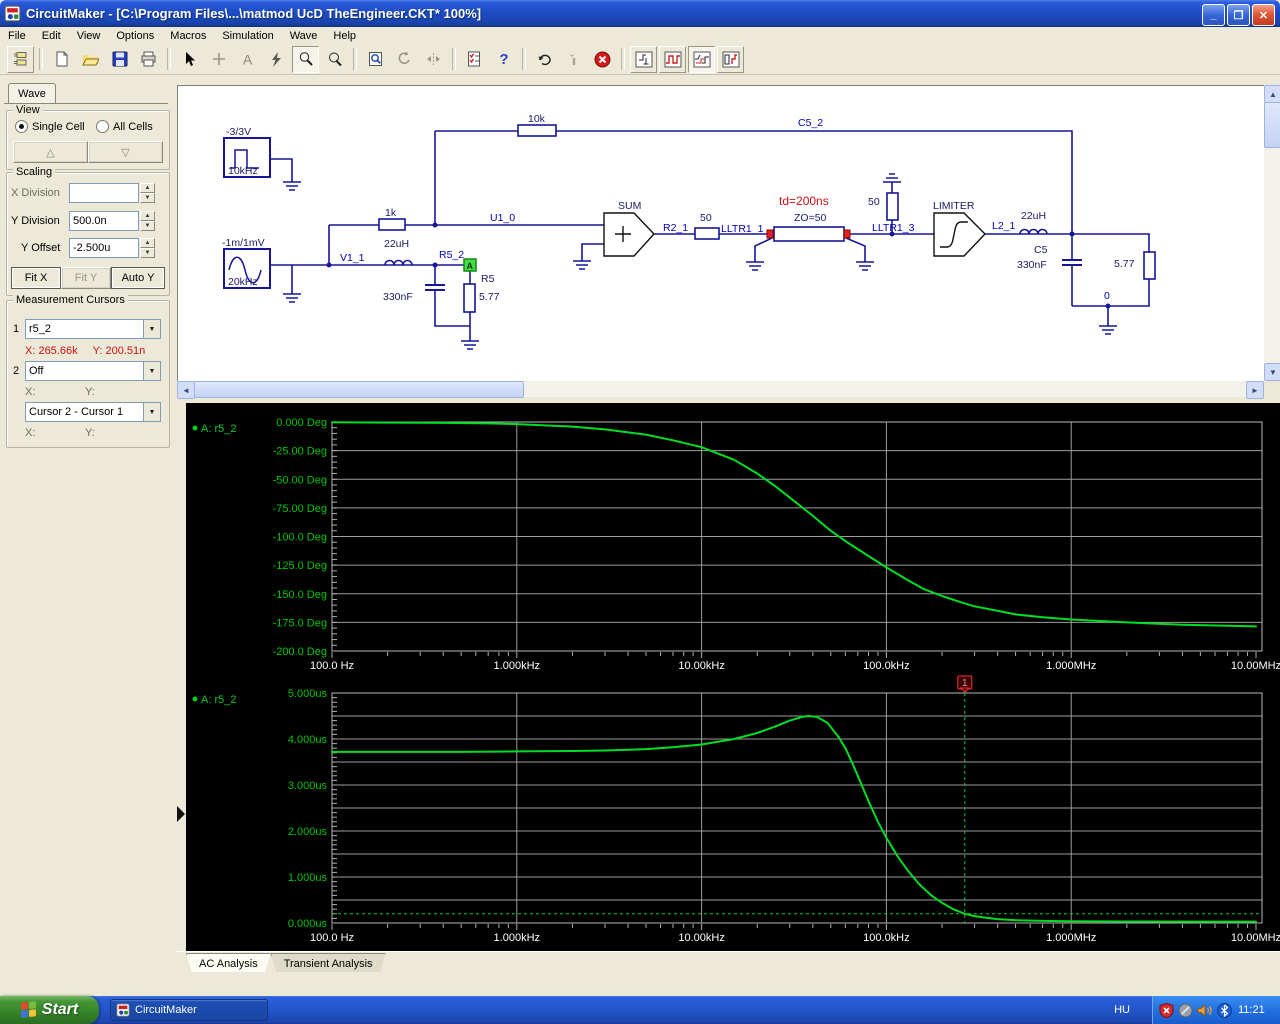 This screenshot has height=1024, width=1280. Describe the element at coordinates (300, 452) in the screenshot. I see `svg-text: -25.00 Deg` at that location.